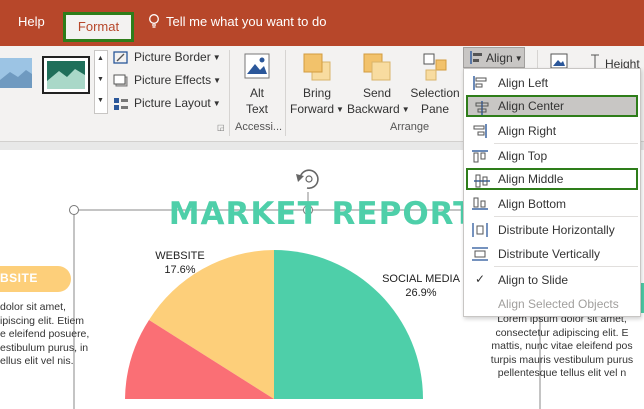 The height and width of the screenshot is (409, 644). Describe the element at coordinates (480, 156) in the screenshot. I see `align-top-icon` at that location.